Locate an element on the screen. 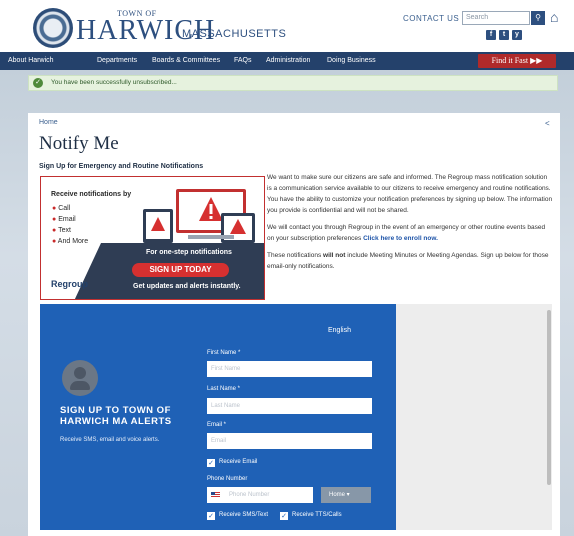  widget-subheading: Receive SMS, email and voice alerts. is located at coordinates (110, 440).